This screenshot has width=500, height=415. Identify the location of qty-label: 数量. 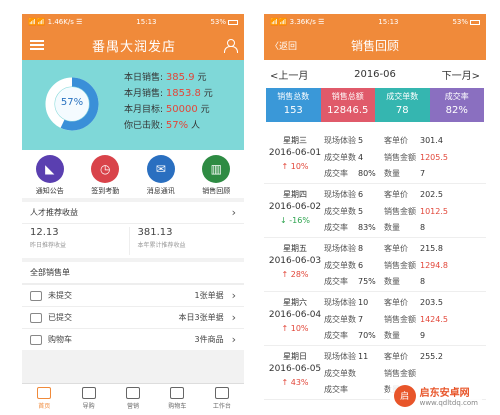
(392, 336).